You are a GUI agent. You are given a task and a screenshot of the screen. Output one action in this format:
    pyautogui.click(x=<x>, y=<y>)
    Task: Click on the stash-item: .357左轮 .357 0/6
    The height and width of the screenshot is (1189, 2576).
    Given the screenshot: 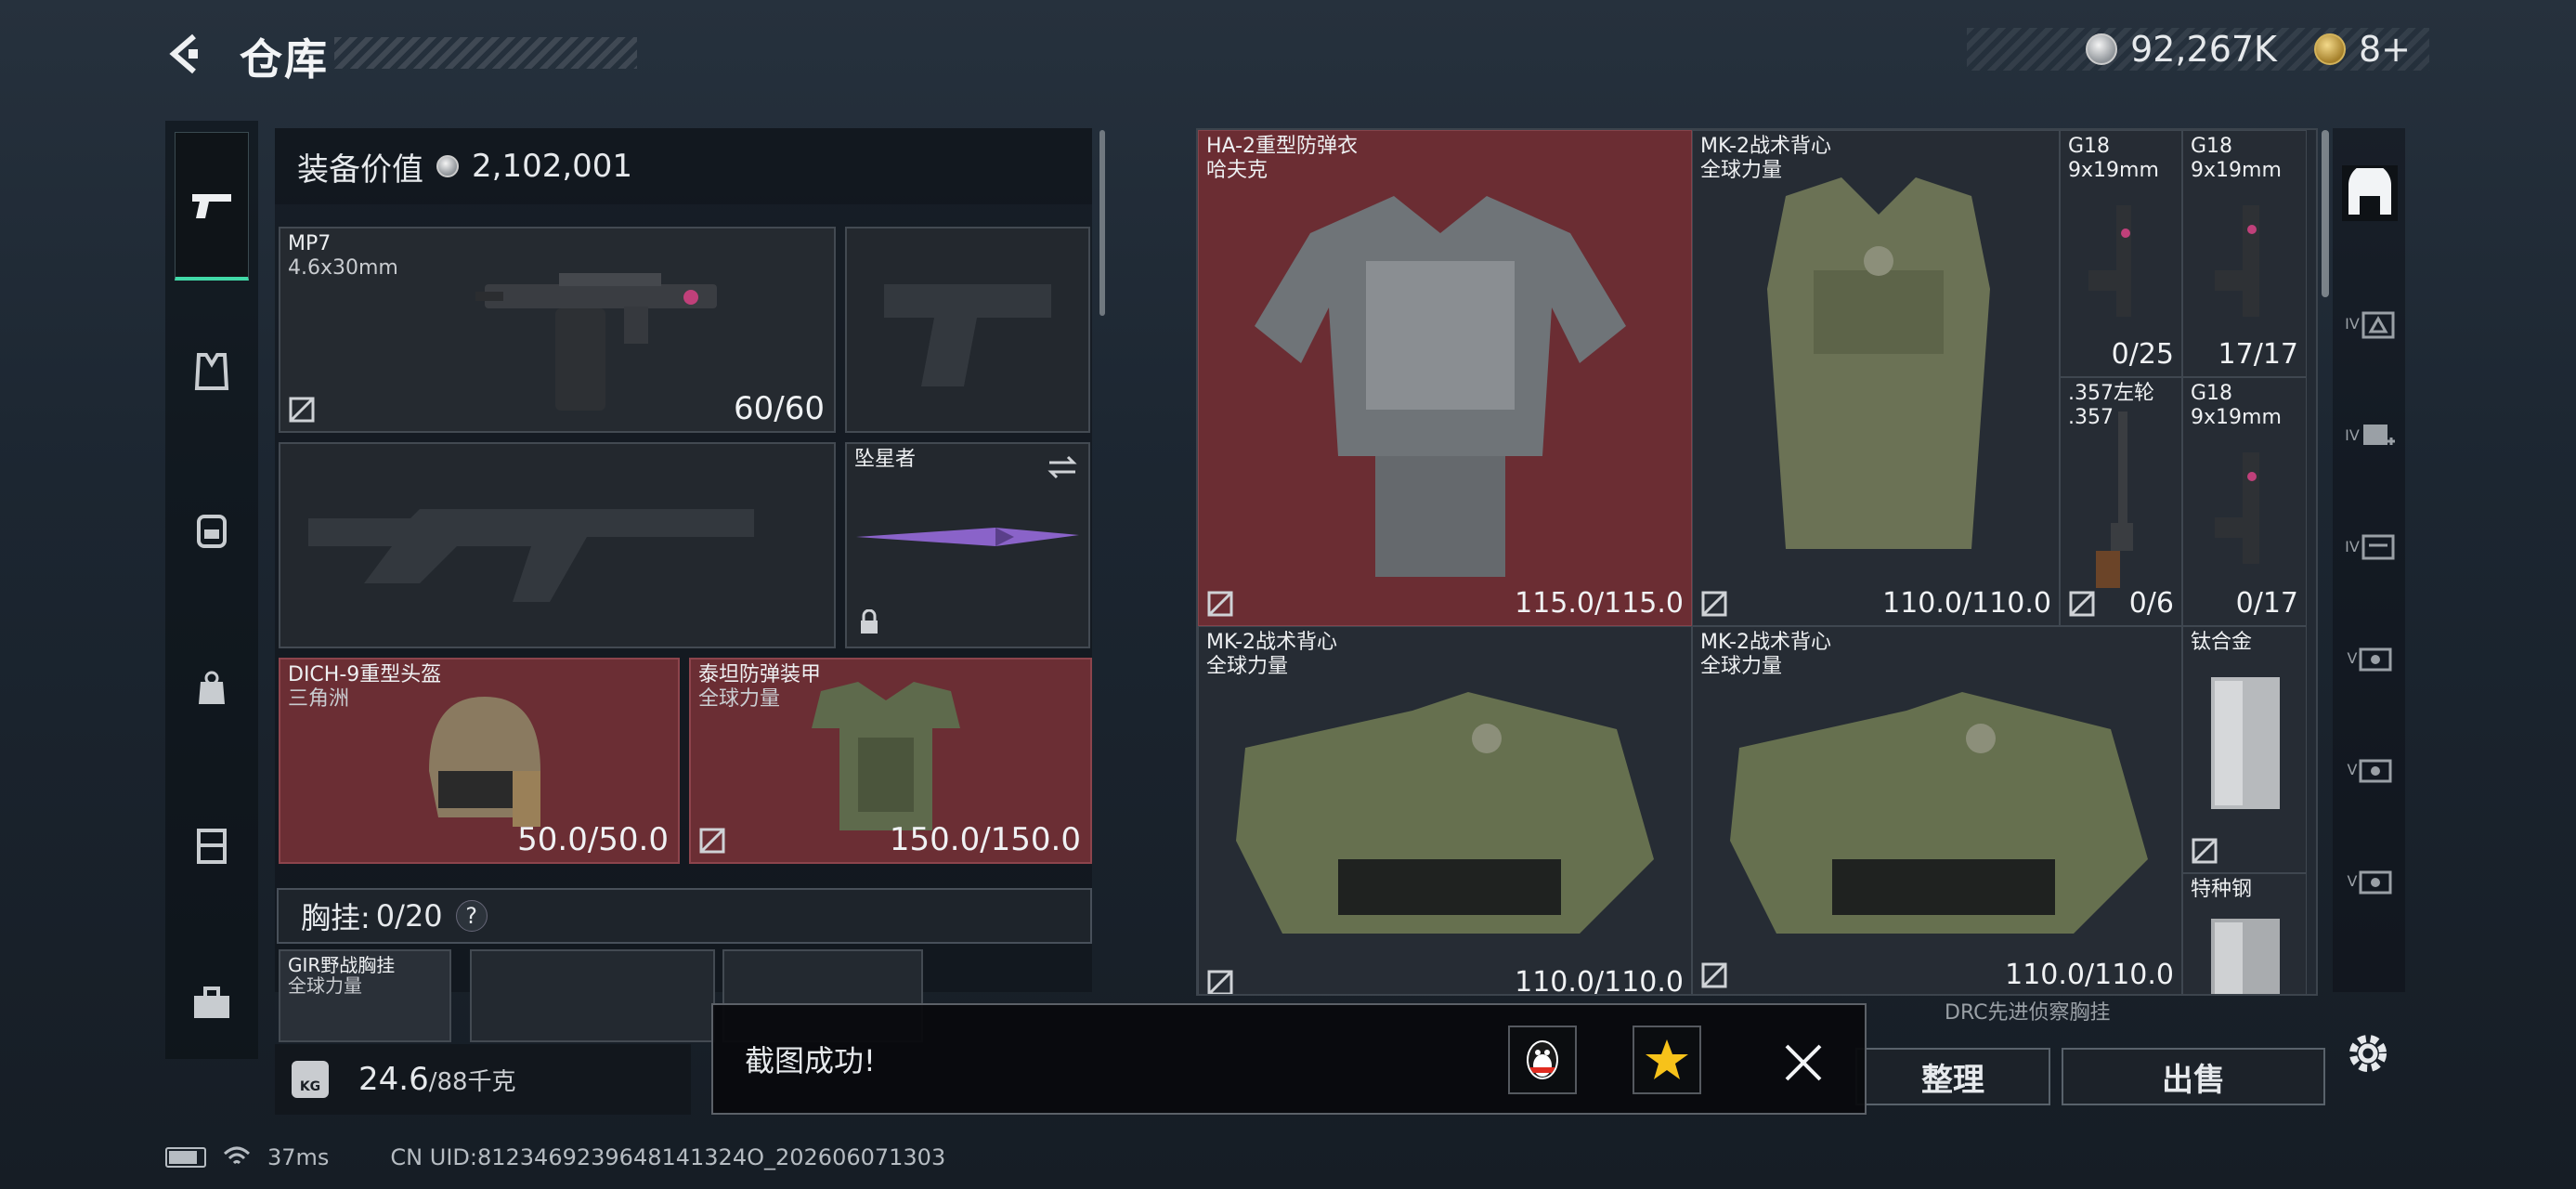 What is the action you would take?
    pyautogui.click(x=2121, y=502)
    